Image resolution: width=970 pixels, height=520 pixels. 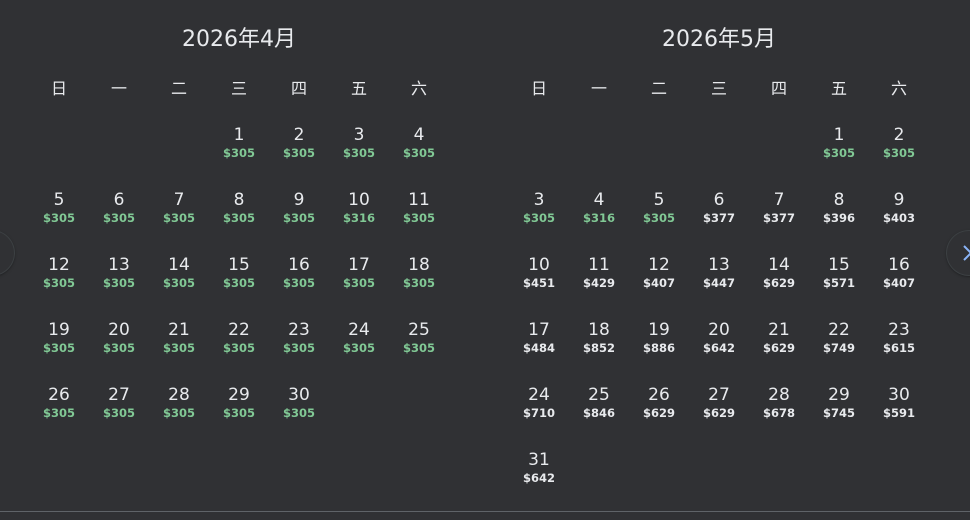 I want to click on weekday-label: 六, so click(x=418, y=88).